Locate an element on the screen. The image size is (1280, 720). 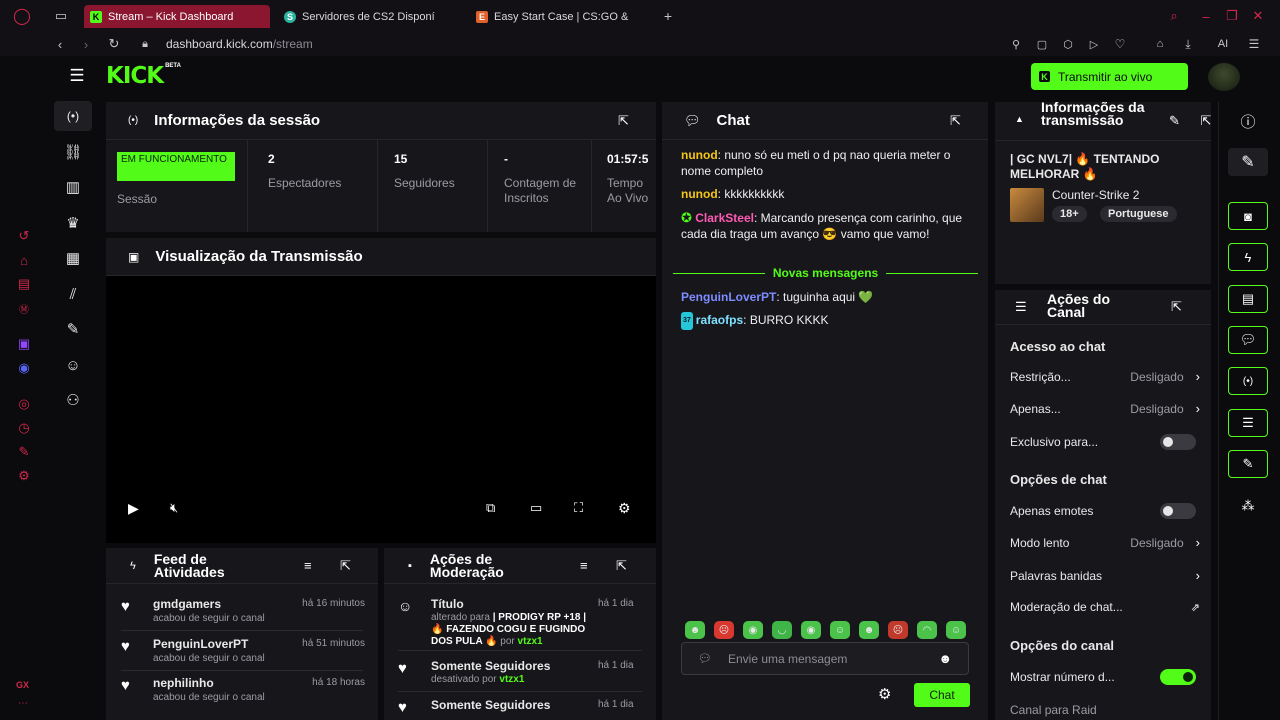
extensions-icon: ✎ is located at coordinates (24, 452).